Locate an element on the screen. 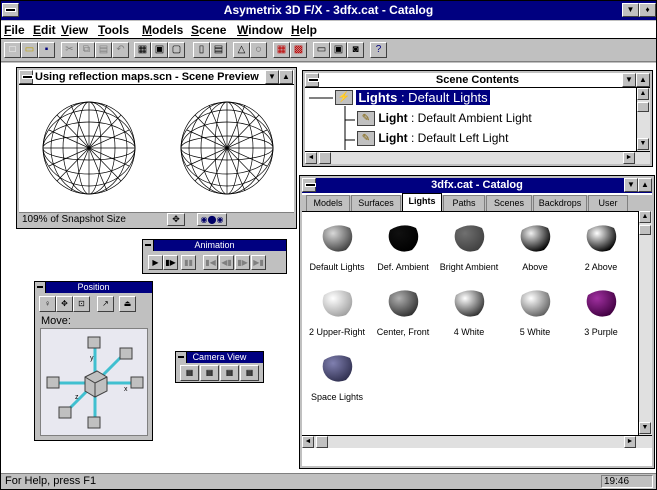  menu-models: Models is located at coordinates (162, 30).